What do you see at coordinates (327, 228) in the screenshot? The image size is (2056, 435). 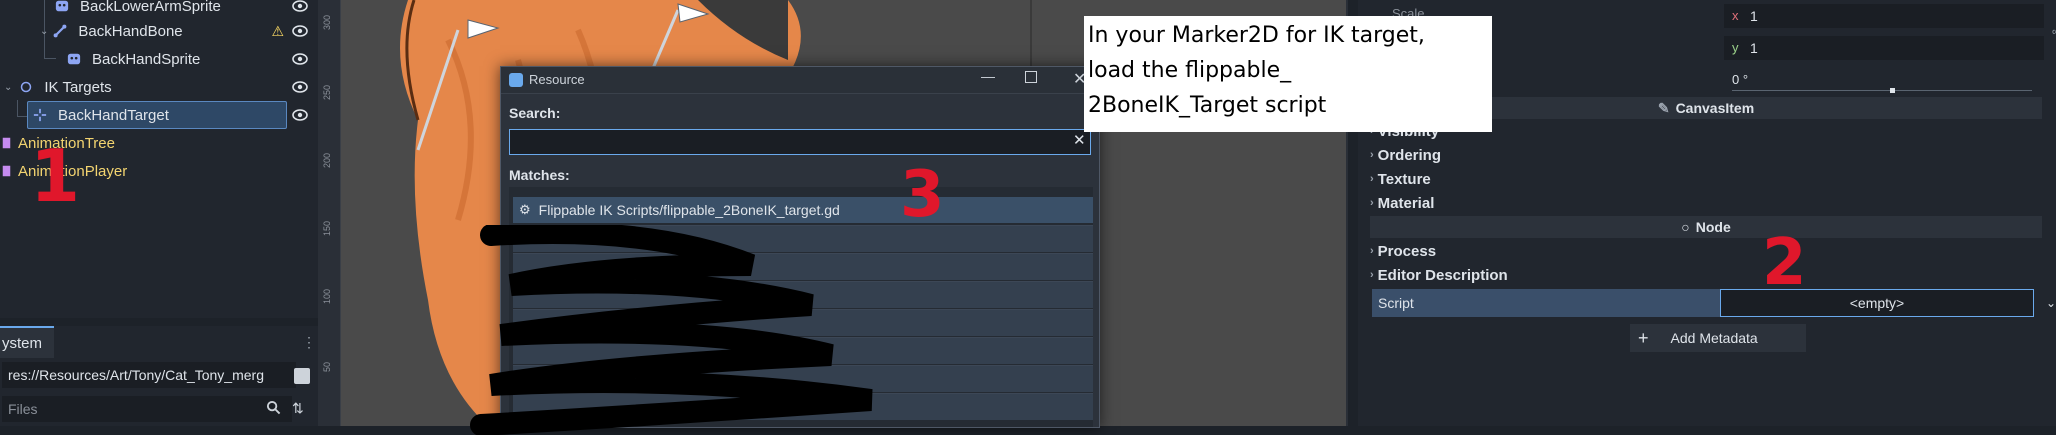 I see `ruler-tick: 150` at bounding box center [327, 228].